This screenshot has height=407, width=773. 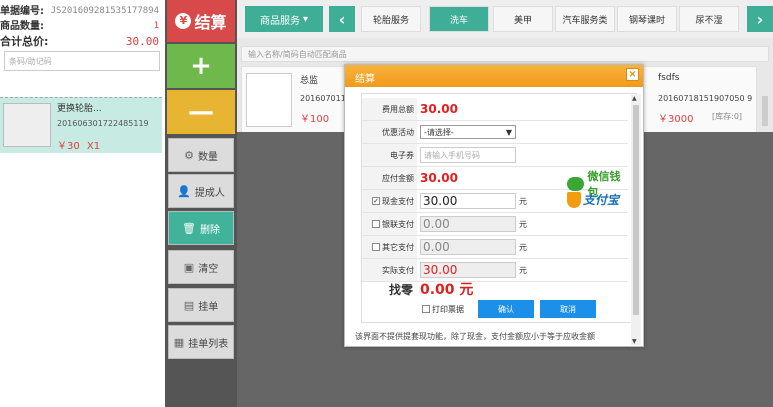 What do you see at coordinates (468, 132) in the screenshot?
I see `promo-select: -请选择- ▼` at bounding box center [468, 132].